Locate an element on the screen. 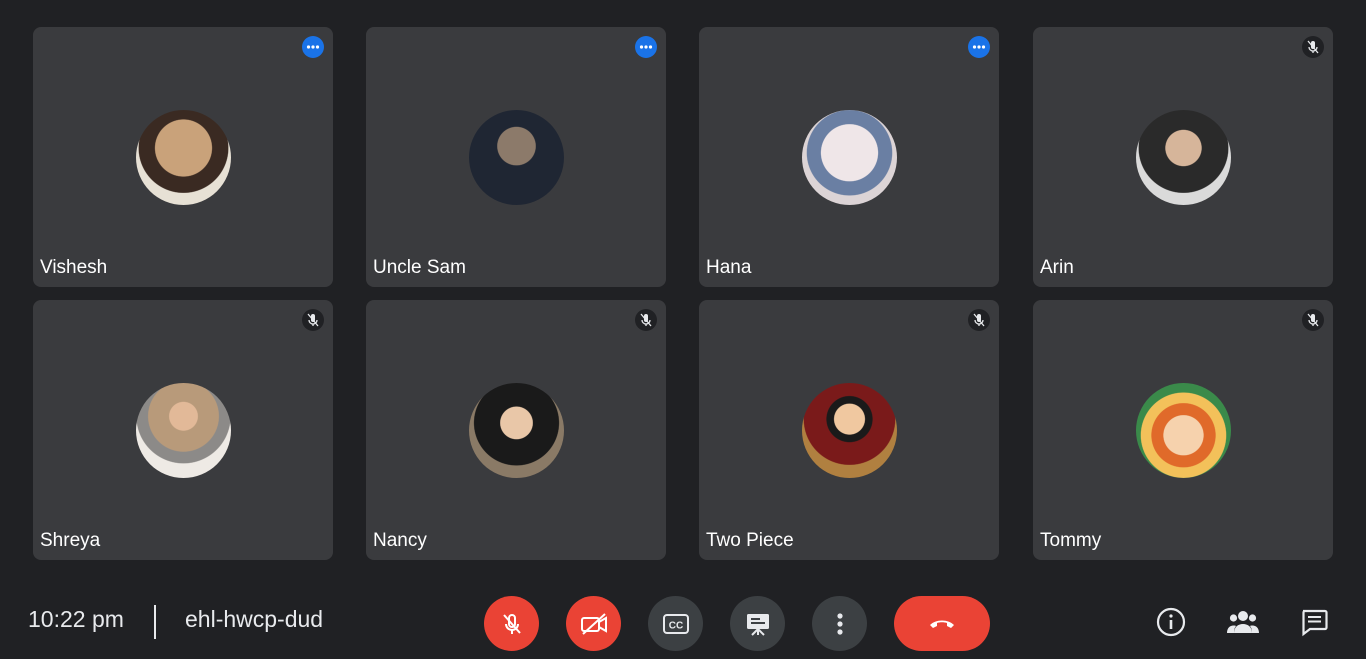 This screenshot has width=1366, height=659. participant-name: Arin is located at coordinates (1057, 267).